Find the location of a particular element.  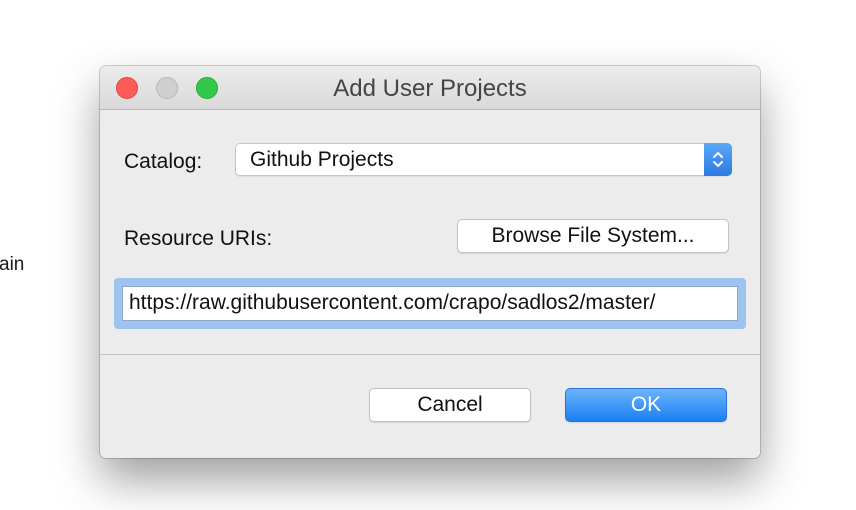

catalog-select: Github Projects is located at coordinates (483, 159).